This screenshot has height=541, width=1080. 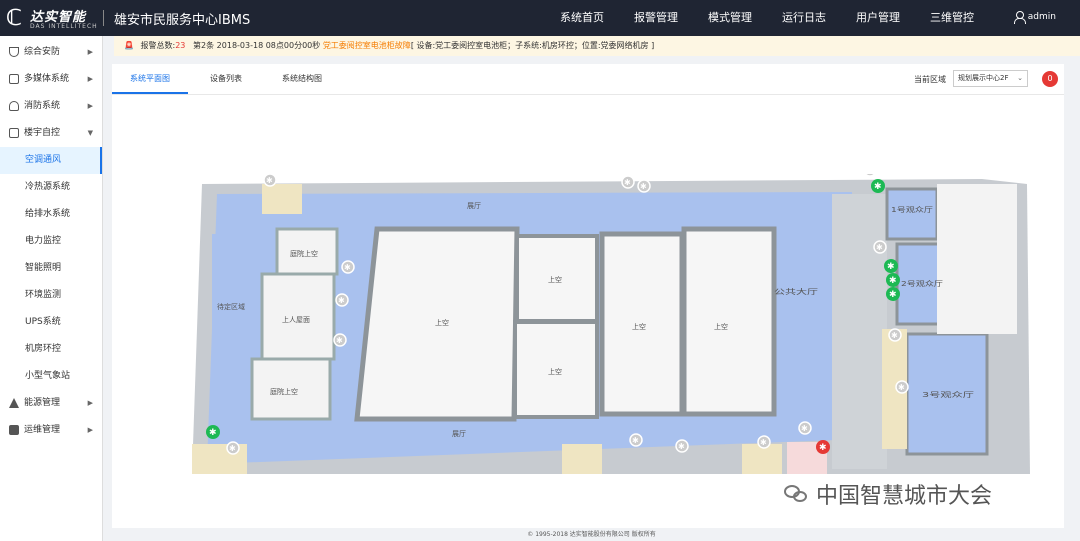 I want to click on maintenance-icon, so click(x=14, y=430).